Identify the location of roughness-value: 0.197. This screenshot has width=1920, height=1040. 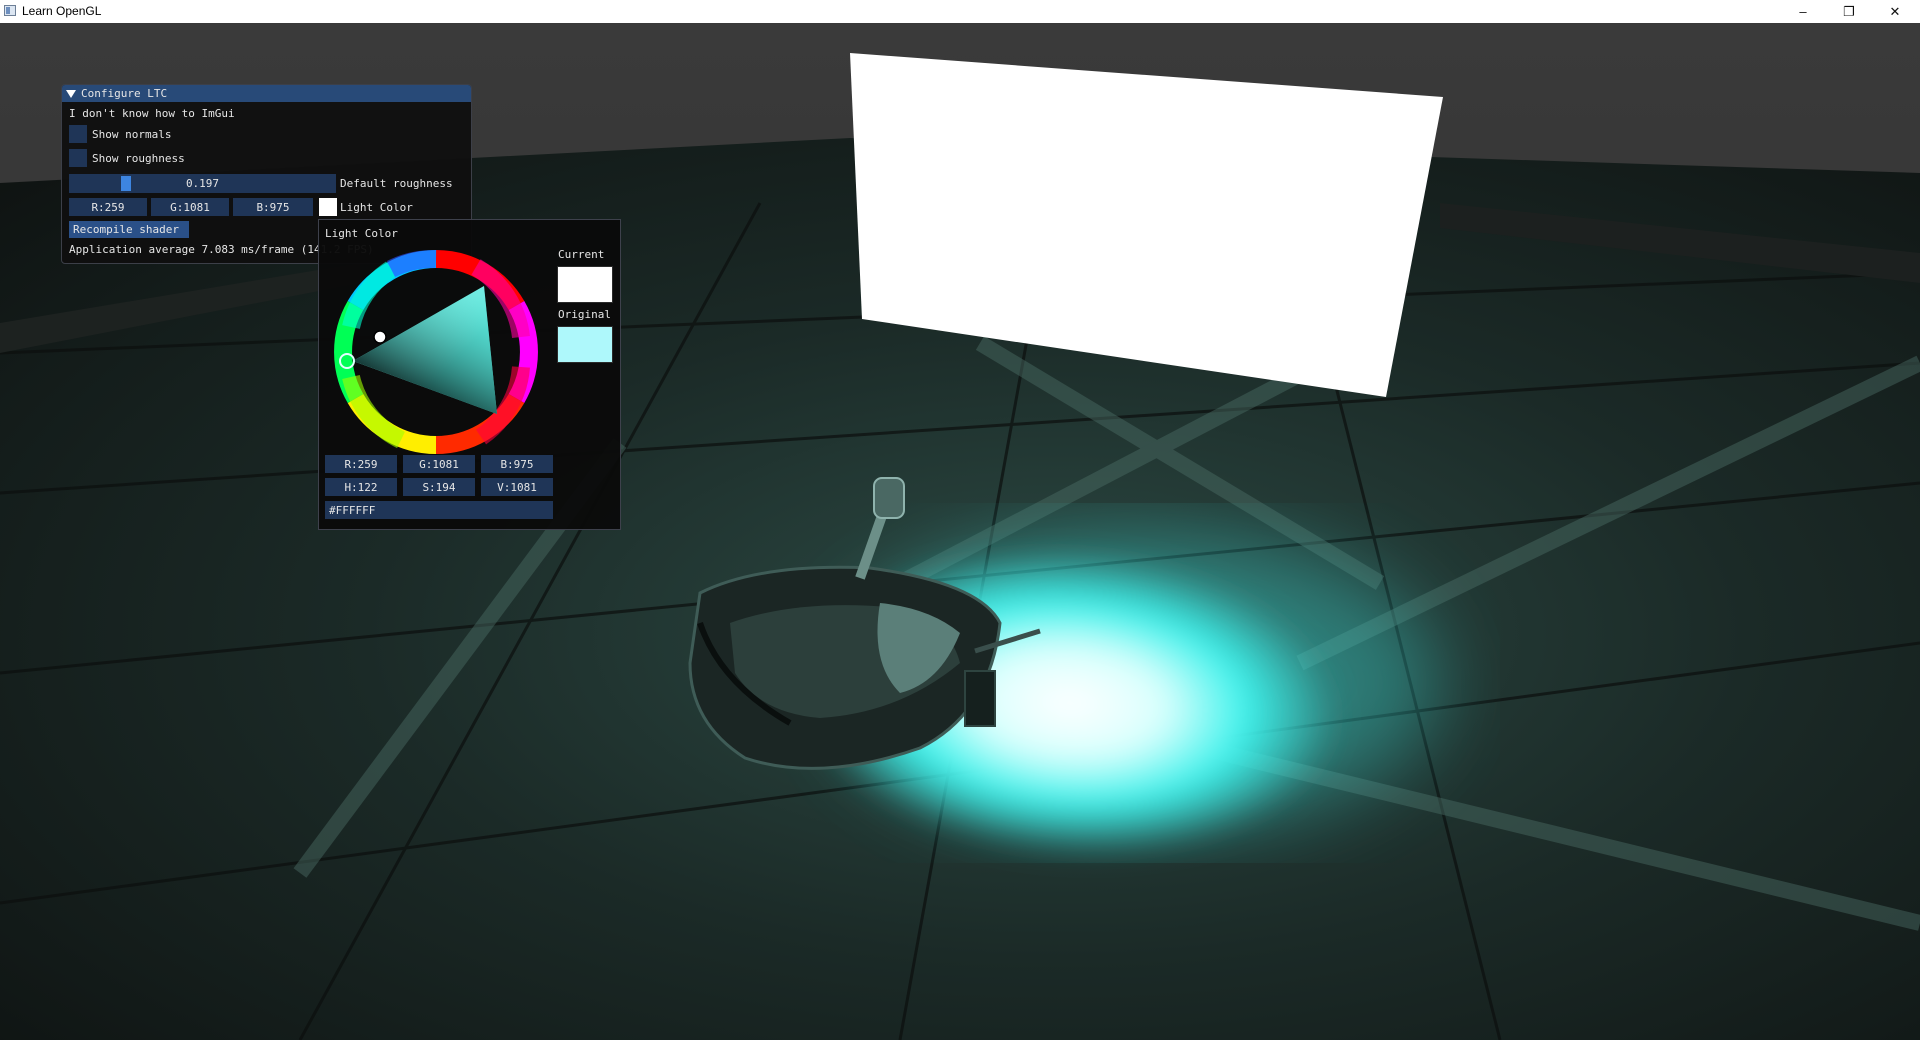
(202, 183).